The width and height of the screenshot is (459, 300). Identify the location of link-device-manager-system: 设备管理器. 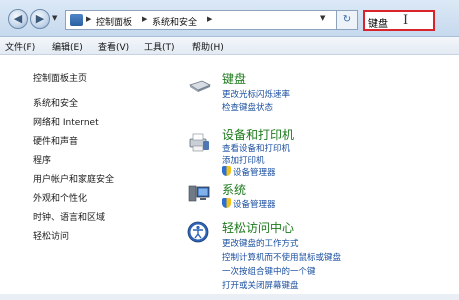
(249, 204).